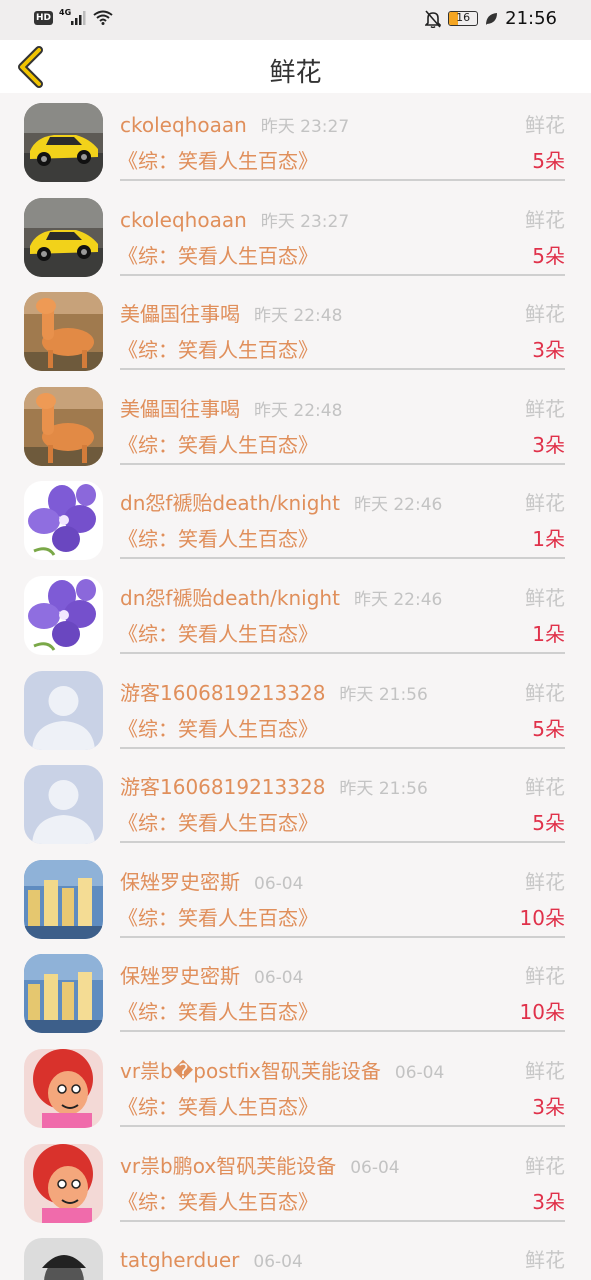  I want to click on clock: 21:56, so click(531, 18).